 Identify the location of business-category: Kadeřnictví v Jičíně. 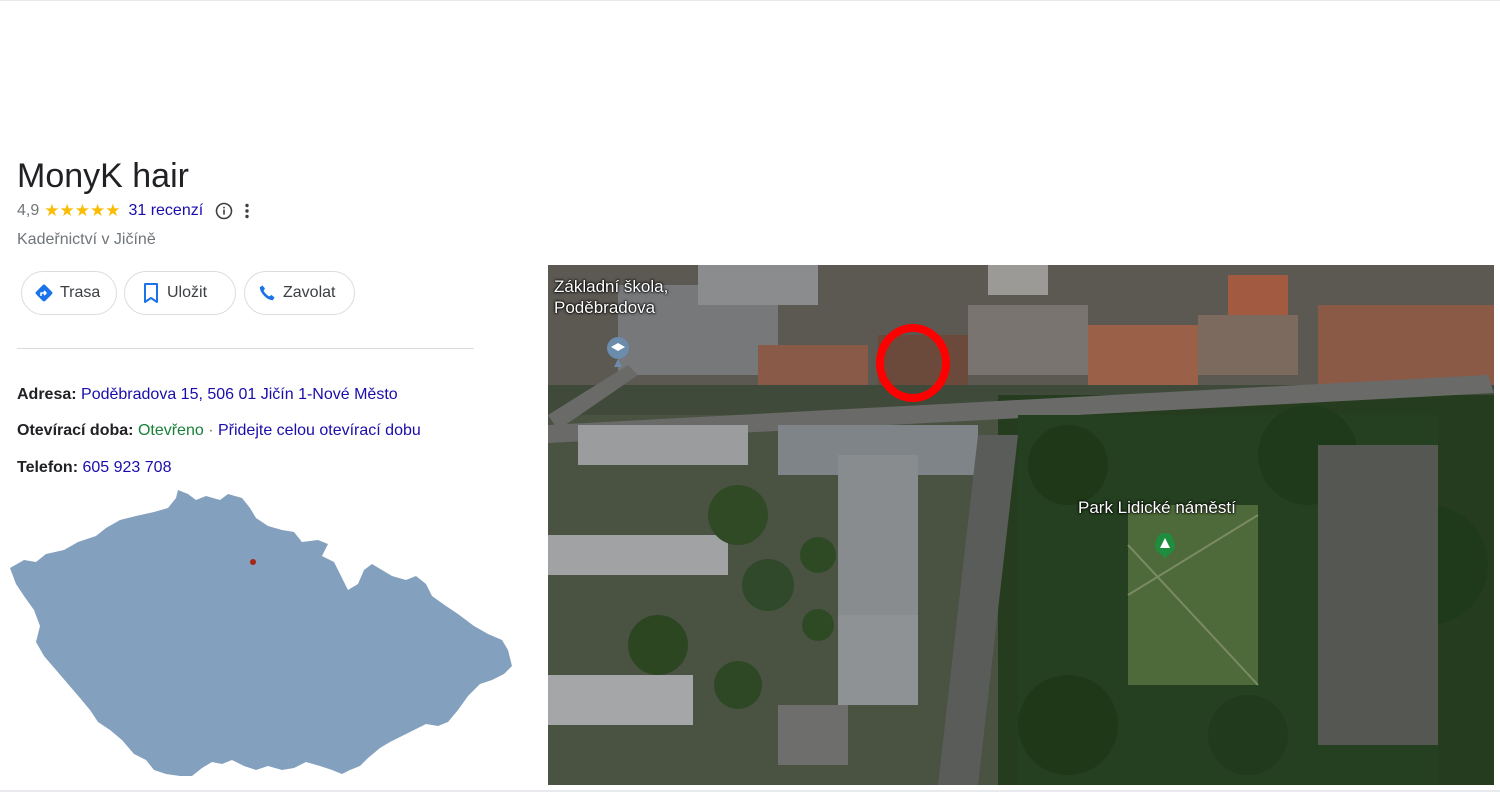
(86, 239).